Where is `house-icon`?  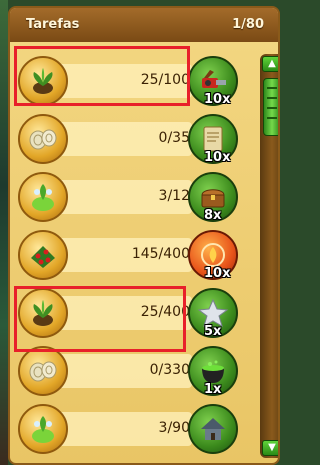
house-icon is located at coordinates (213, 429).